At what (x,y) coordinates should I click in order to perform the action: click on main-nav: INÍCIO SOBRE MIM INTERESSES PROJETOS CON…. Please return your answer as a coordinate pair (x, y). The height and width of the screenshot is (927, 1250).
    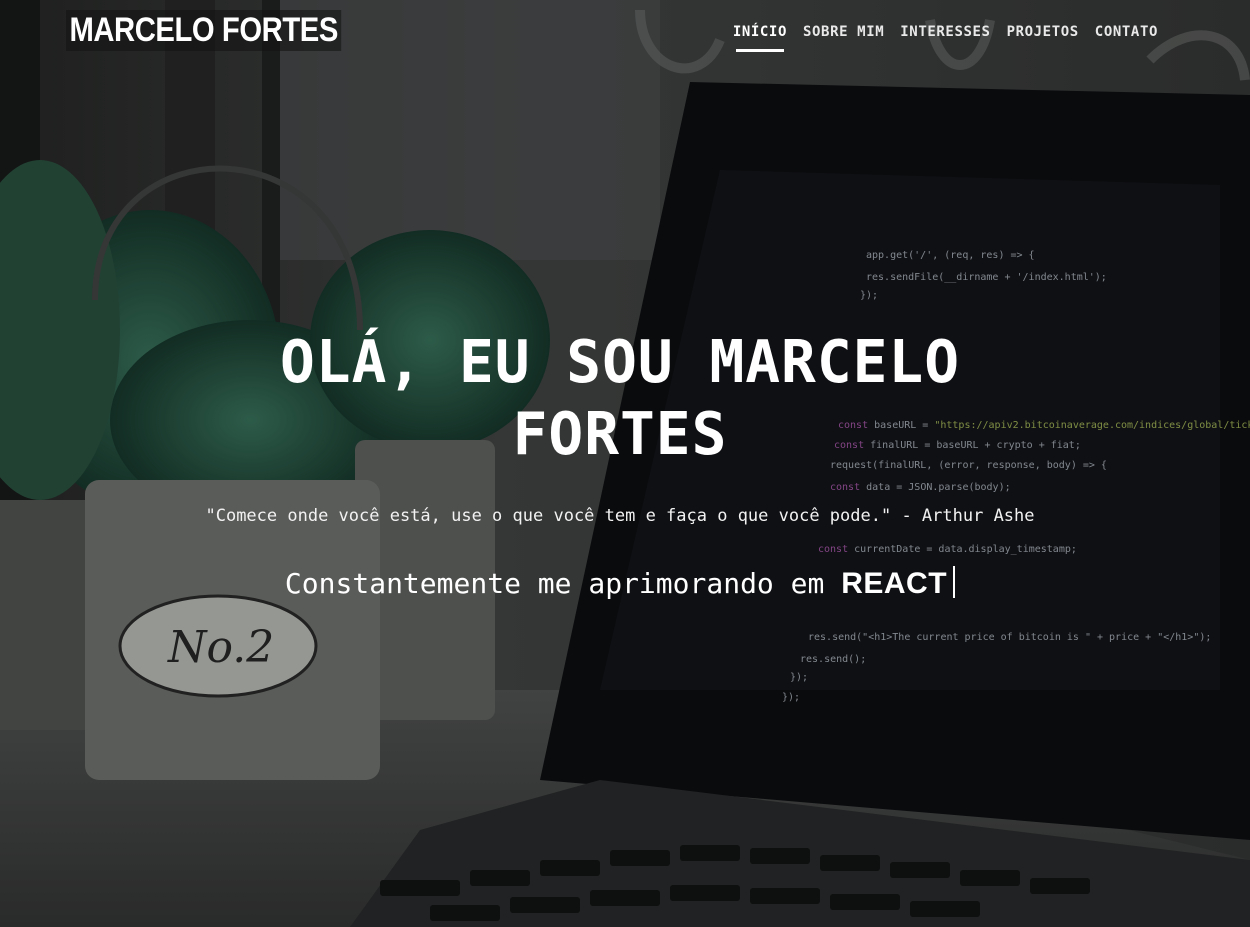
    Looking at the image, I should click on (945, 37).